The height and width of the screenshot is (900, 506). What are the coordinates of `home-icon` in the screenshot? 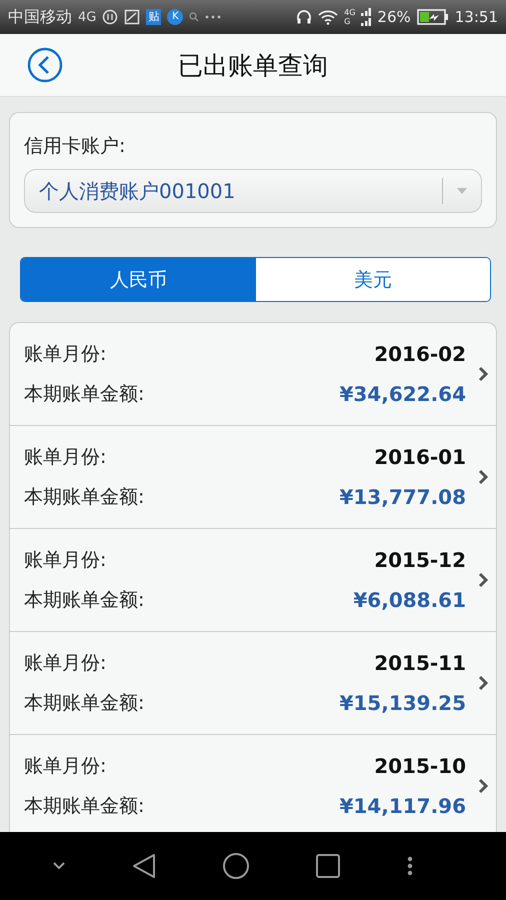 It's located at (236, 866).